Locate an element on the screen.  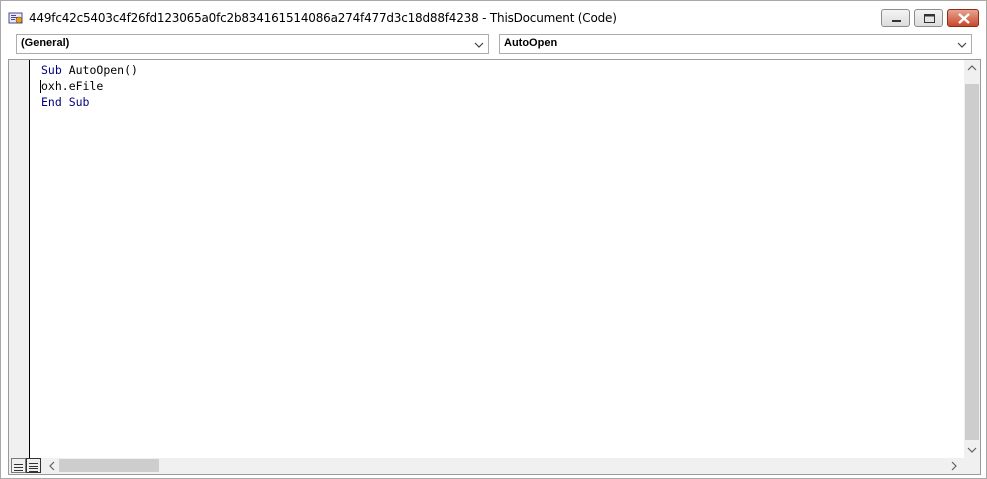
full-module-view-button is located at coordinates (33, 465).